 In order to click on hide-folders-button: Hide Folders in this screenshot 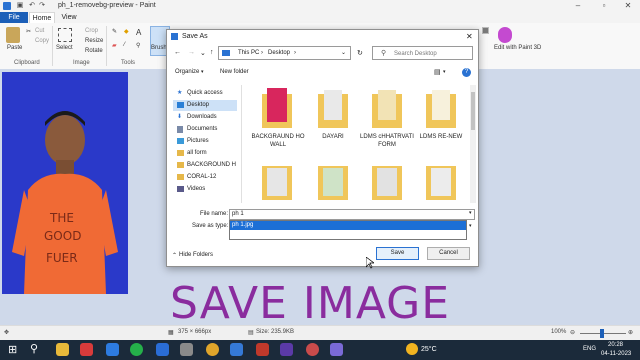, I will do `click(196, 255)`.